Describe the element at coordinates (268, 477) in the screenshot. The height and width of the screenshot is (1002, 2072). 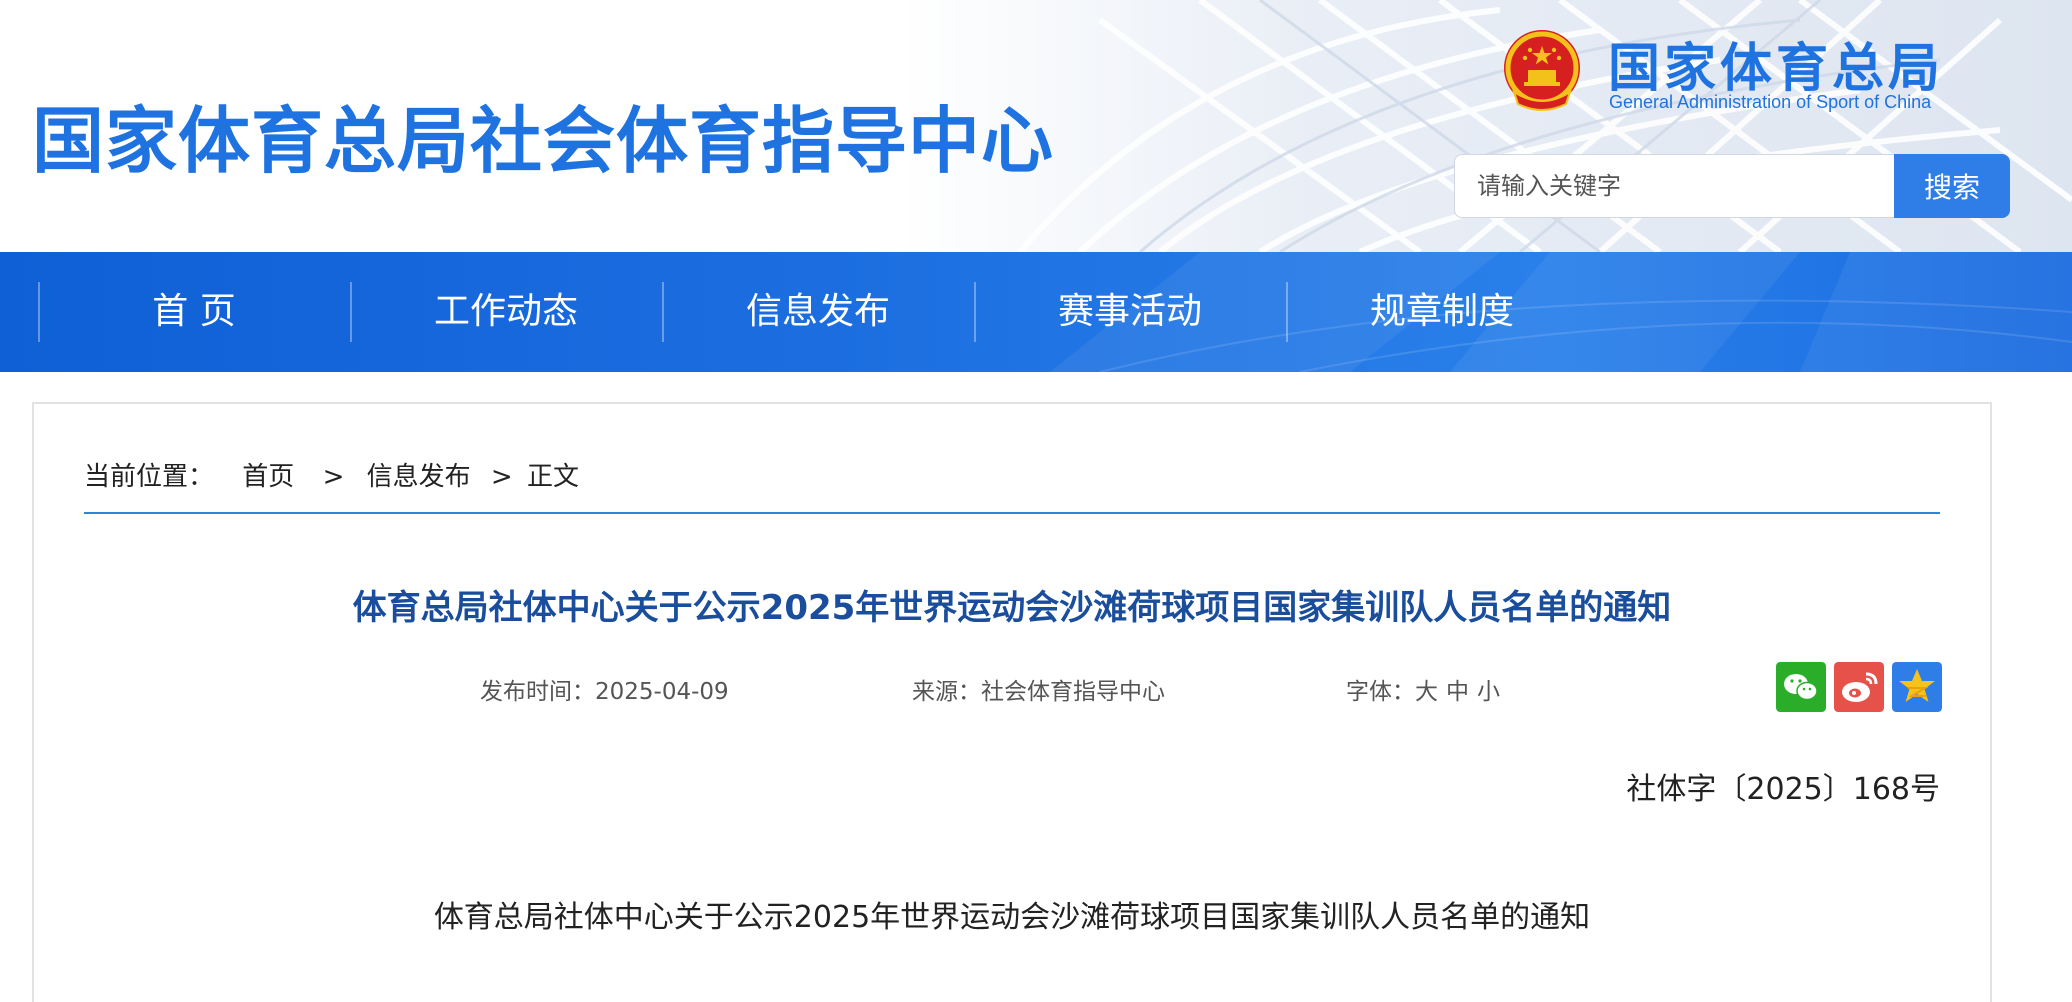
I see `breadcrumb-home-link: 首页` at that location.